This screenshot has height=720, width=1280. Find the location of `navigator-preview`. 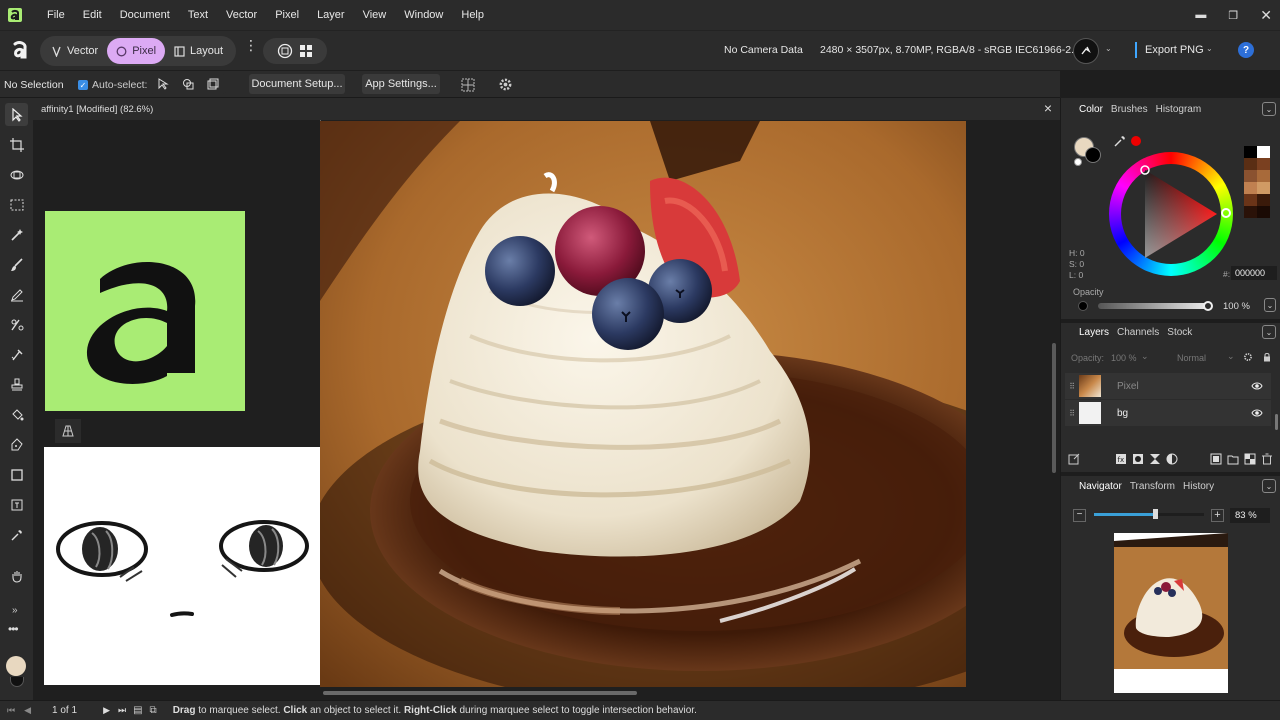

navigator-preview is located at coordinates (1171, 613).